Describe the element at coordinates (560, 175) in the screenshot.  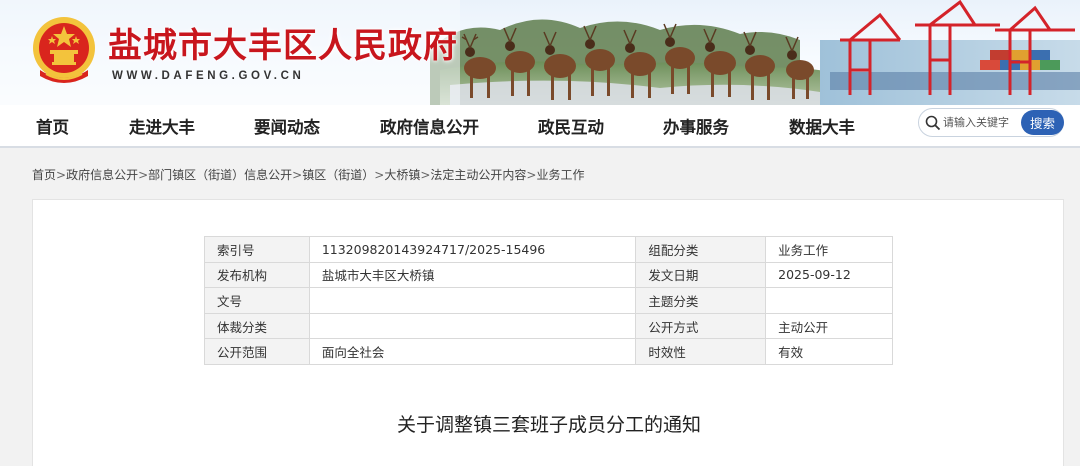
I see `breadcrumb-link-business-work: 业务工作` at that location.